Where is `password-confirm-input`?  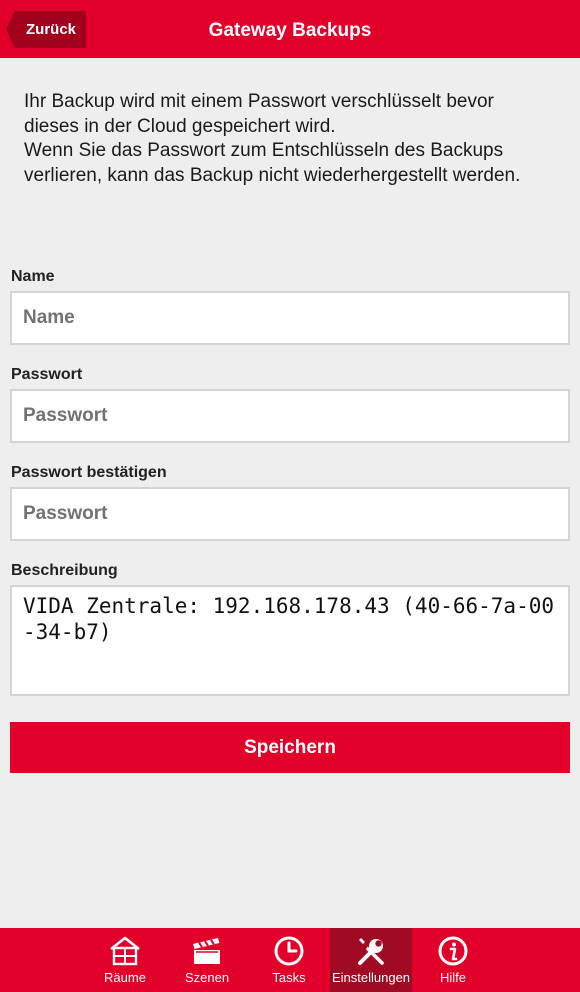 password-confirm-input is located at coordinates (290, 514).